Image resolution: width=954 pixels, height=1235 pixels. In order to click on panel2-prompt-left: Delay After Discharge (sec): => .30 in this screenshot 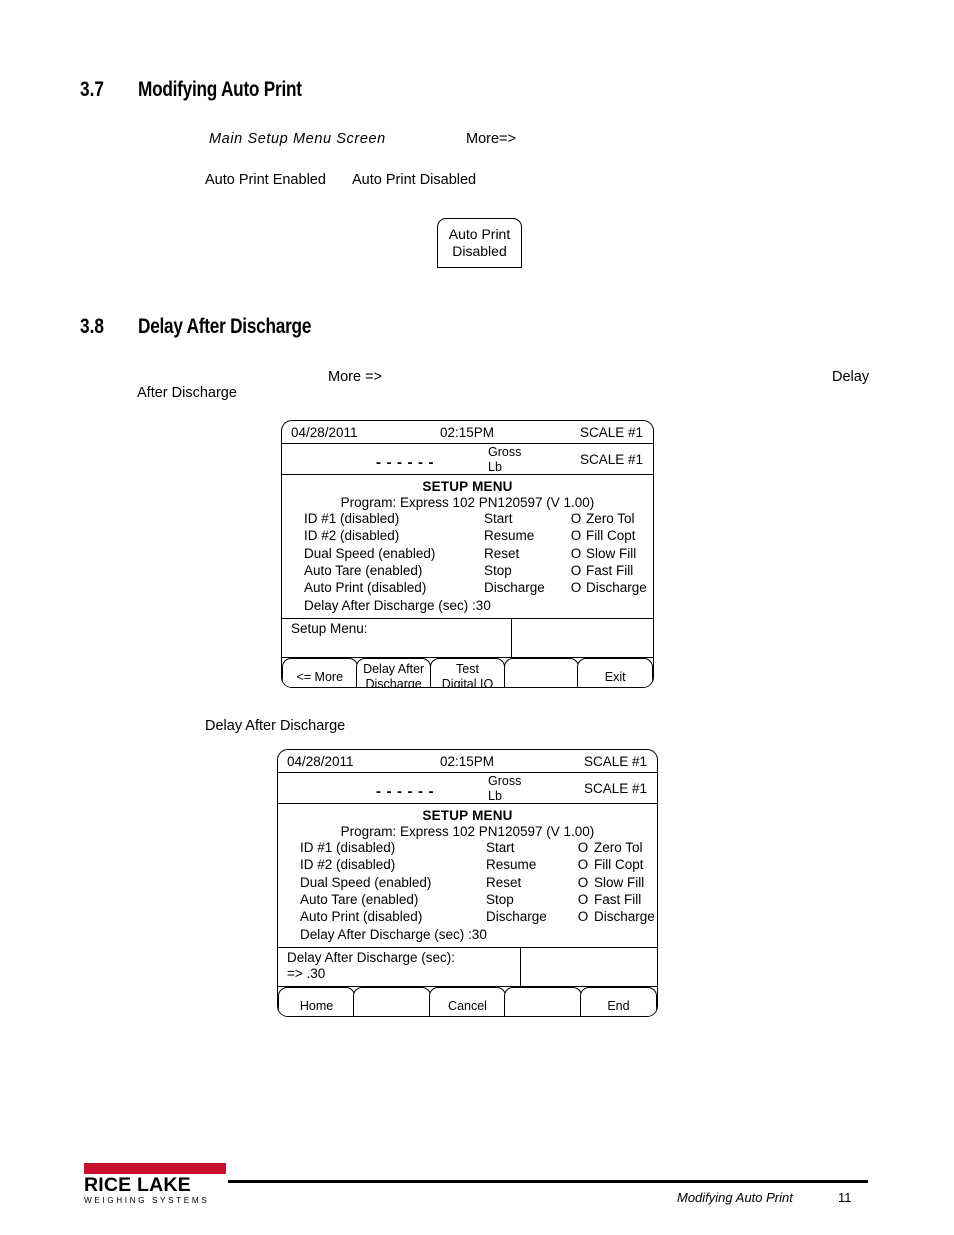, I will do `click(399, 967)`.